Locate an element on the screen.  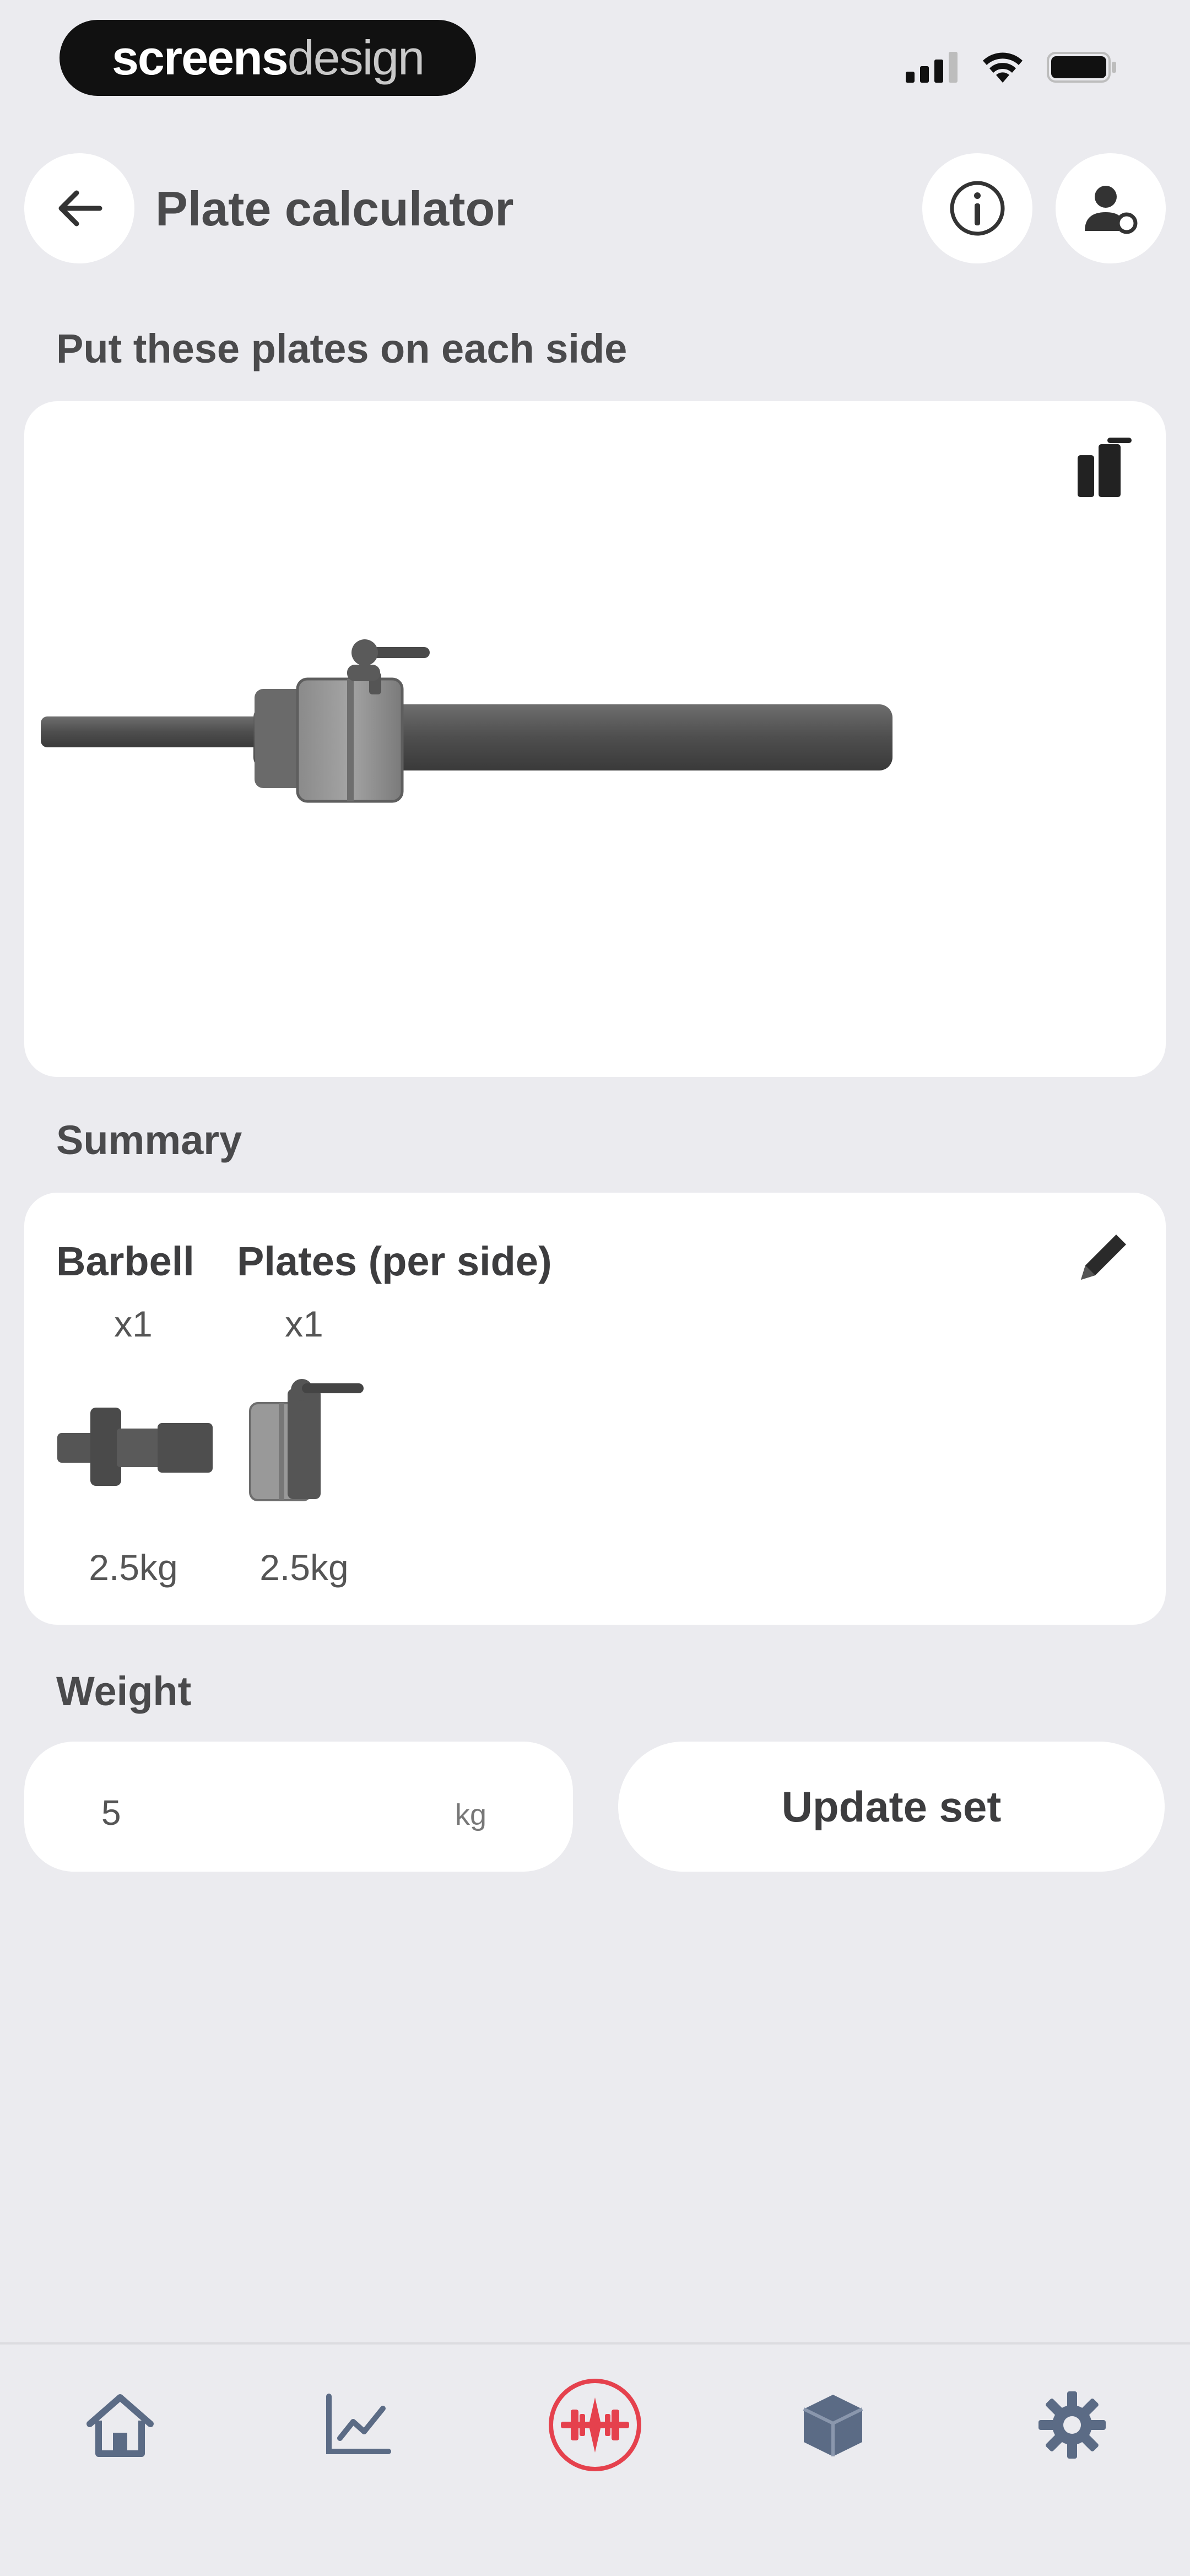
weight-unit: kg is located at coordinates (471, 1815).